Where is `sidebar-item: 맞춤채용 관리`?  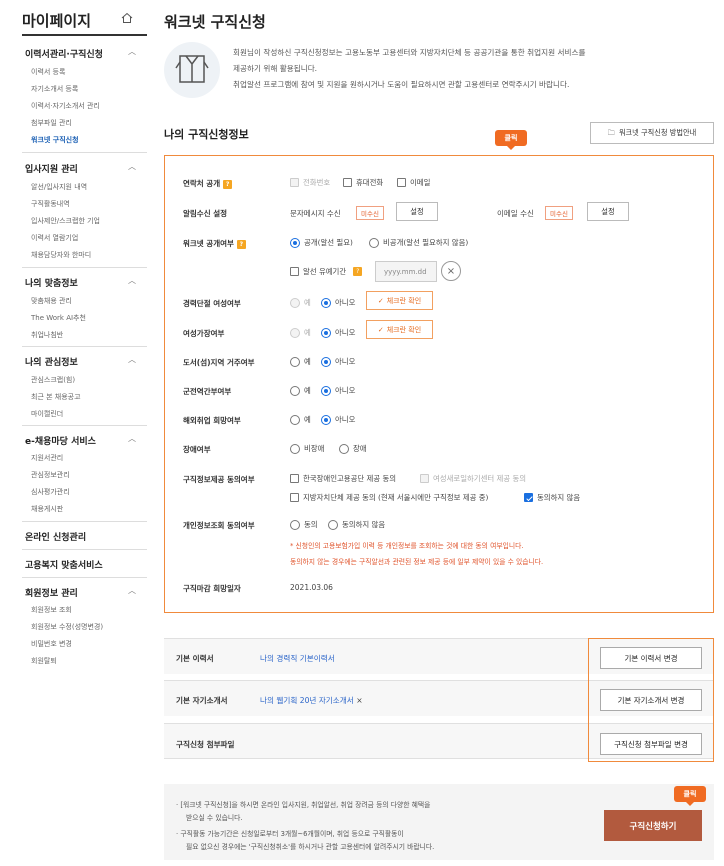 sidebar-item: 맞춤채용 관리 is located at coordinates (51, 301).